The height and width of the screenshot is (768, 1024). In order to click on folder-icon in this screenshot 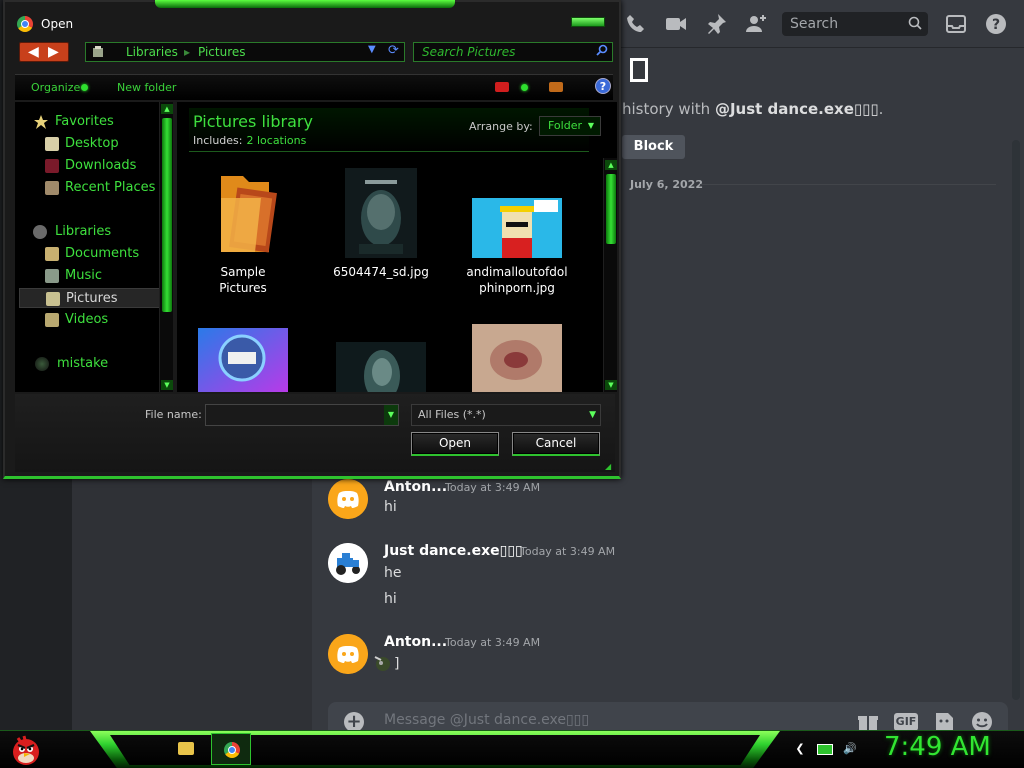, I will do `click(186, 748)`.